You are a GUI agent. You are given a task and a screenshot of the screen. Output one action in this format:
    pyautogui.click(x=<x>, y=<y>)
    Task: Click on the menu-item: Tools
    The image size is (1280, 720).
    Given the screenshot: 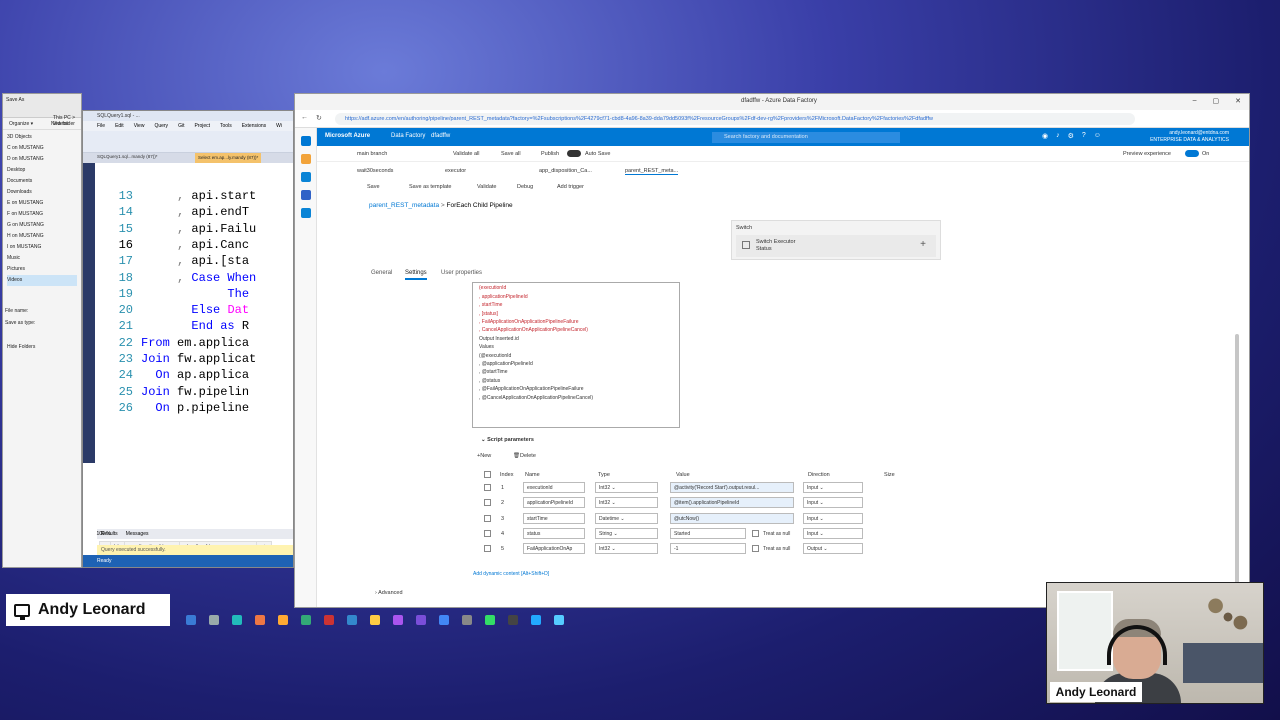 What is the action you would take?
    pyautogui.click(x=226, y=126)
    